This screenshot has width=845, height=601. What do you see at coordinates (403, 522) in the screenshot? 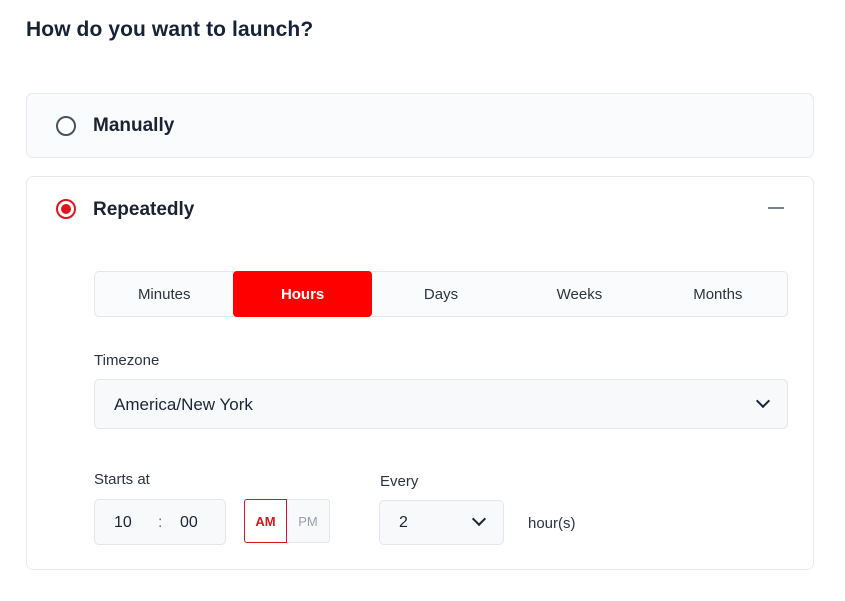
I see `every-value: 2` at bounding box center [403, 522].